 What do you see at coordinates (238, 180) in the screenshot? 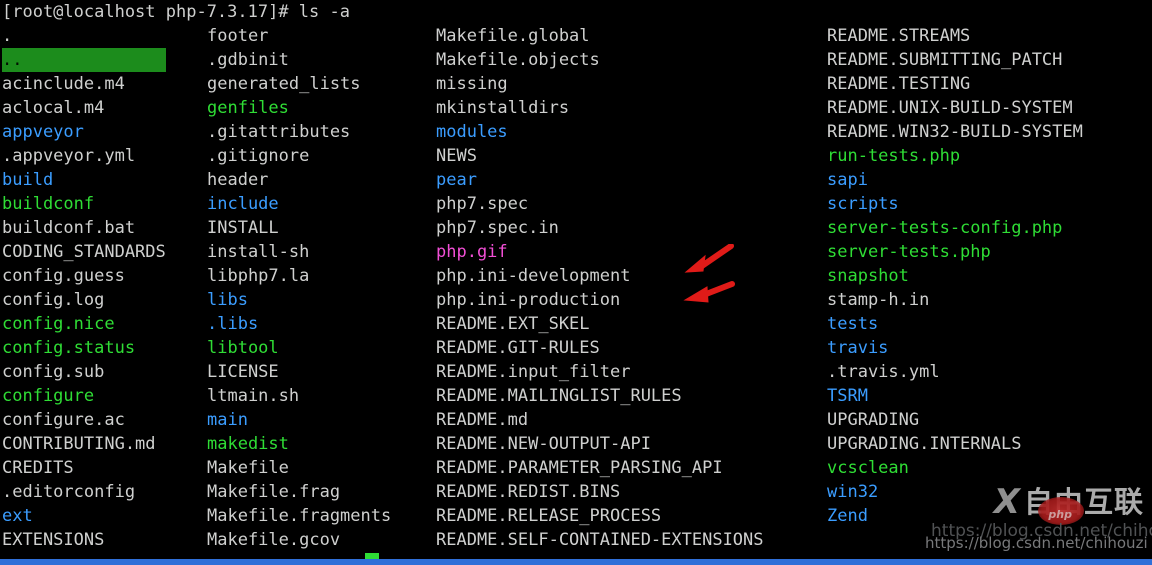
I see `file-entry: header` at bounding box center [238, 180].